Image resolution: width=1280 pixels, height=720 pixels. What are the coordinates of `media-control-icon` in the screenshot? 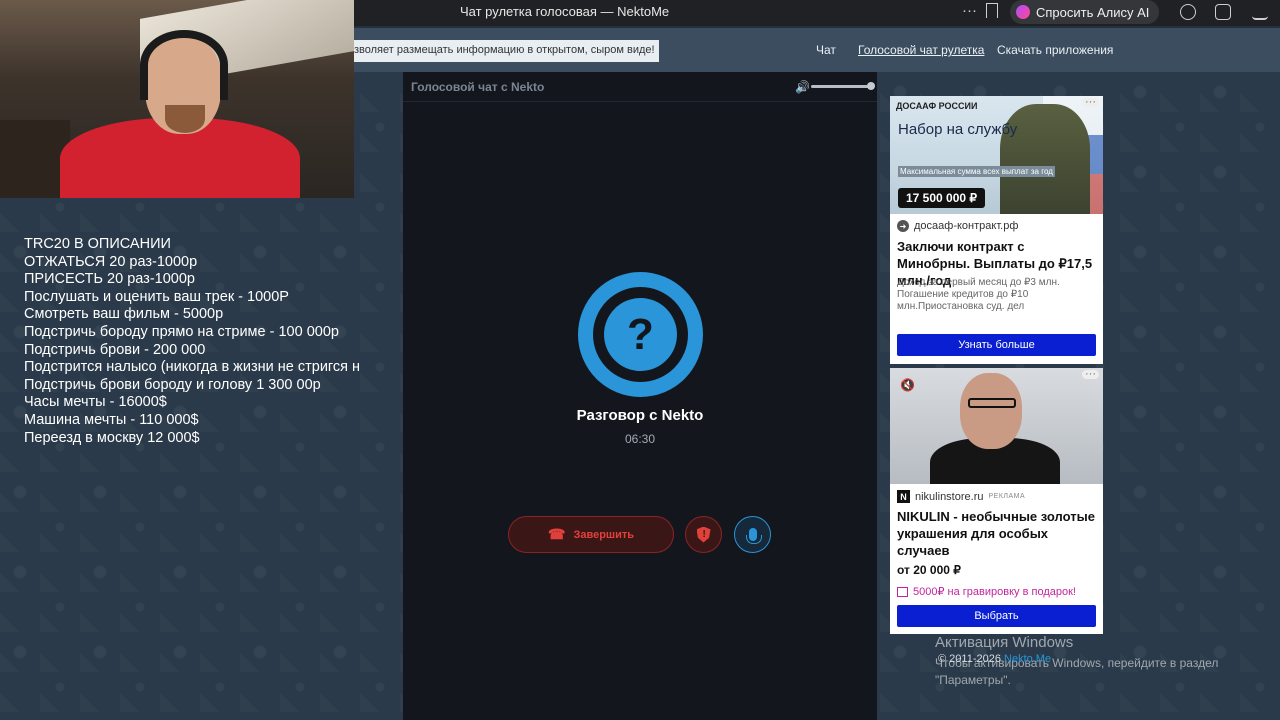 It's located at (1188, 12).